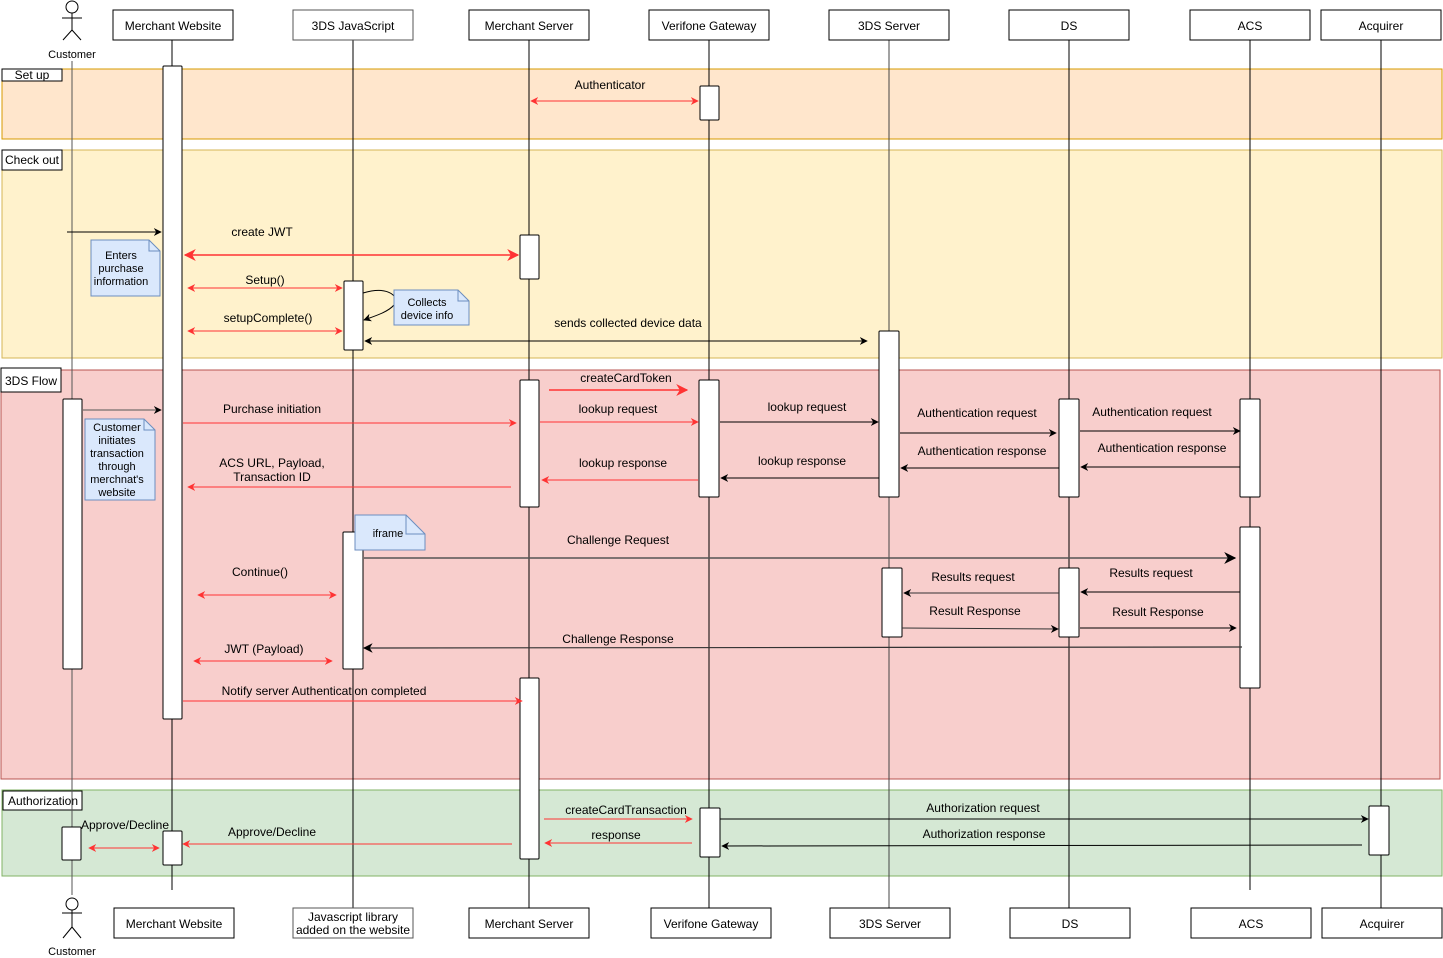 The image size is (1443, 958). Describe the element at coordinates (353, 930) in the screenshot. I see `text-line: added on the website` at that location.